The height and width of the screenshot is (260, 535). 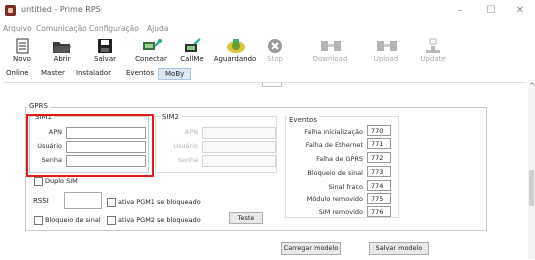 What do you see at coordinates (157, 28) in the screenshot?
I see `menu-ajuda: Ajuda` at bounding box center [157, 28].